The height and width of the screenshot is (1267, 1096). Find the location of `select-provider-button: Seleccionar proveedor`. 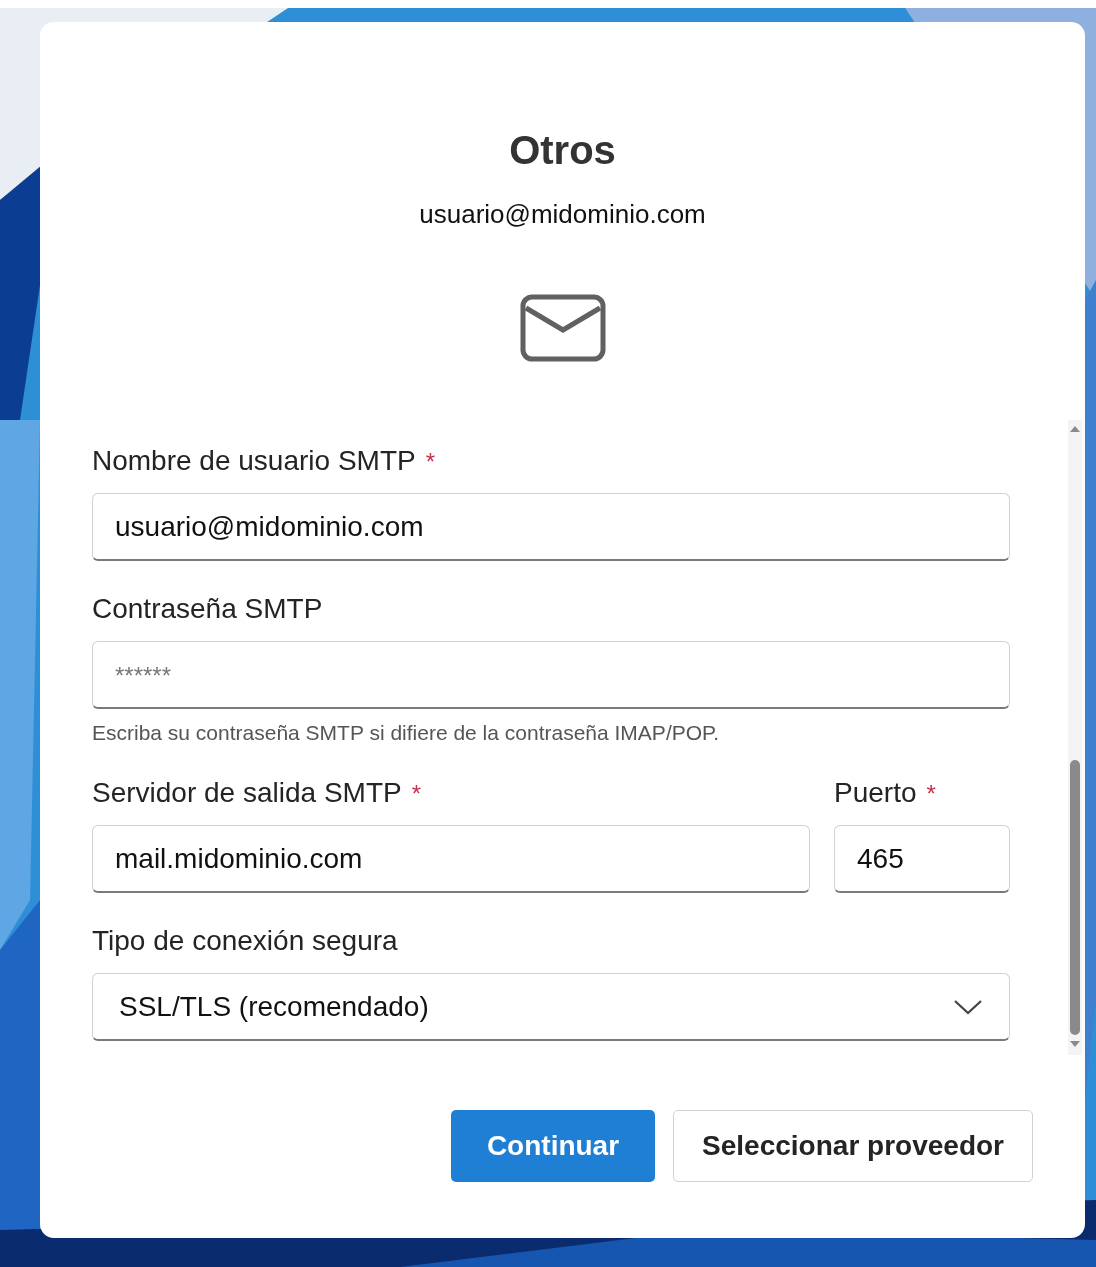

select-provider-button: Seleccionar proveedor is located at coordinates (853, 1146).